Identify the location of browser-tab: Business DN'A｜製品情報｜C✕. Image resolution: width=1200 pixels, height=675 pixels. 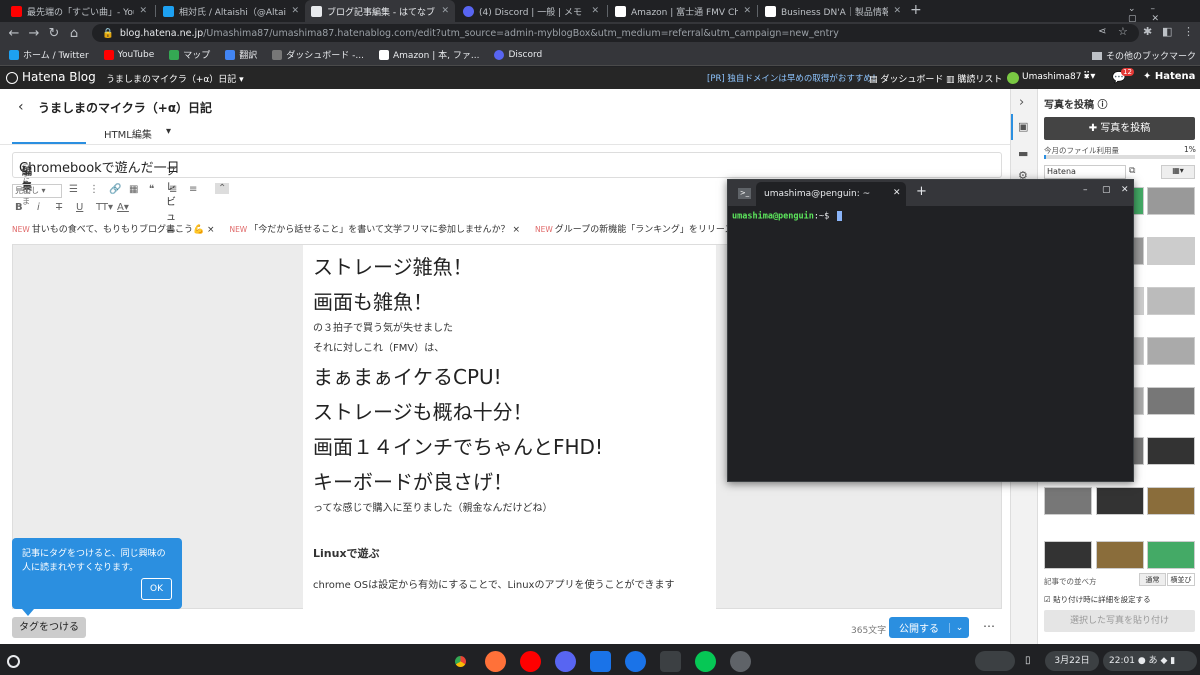
(833, 11).